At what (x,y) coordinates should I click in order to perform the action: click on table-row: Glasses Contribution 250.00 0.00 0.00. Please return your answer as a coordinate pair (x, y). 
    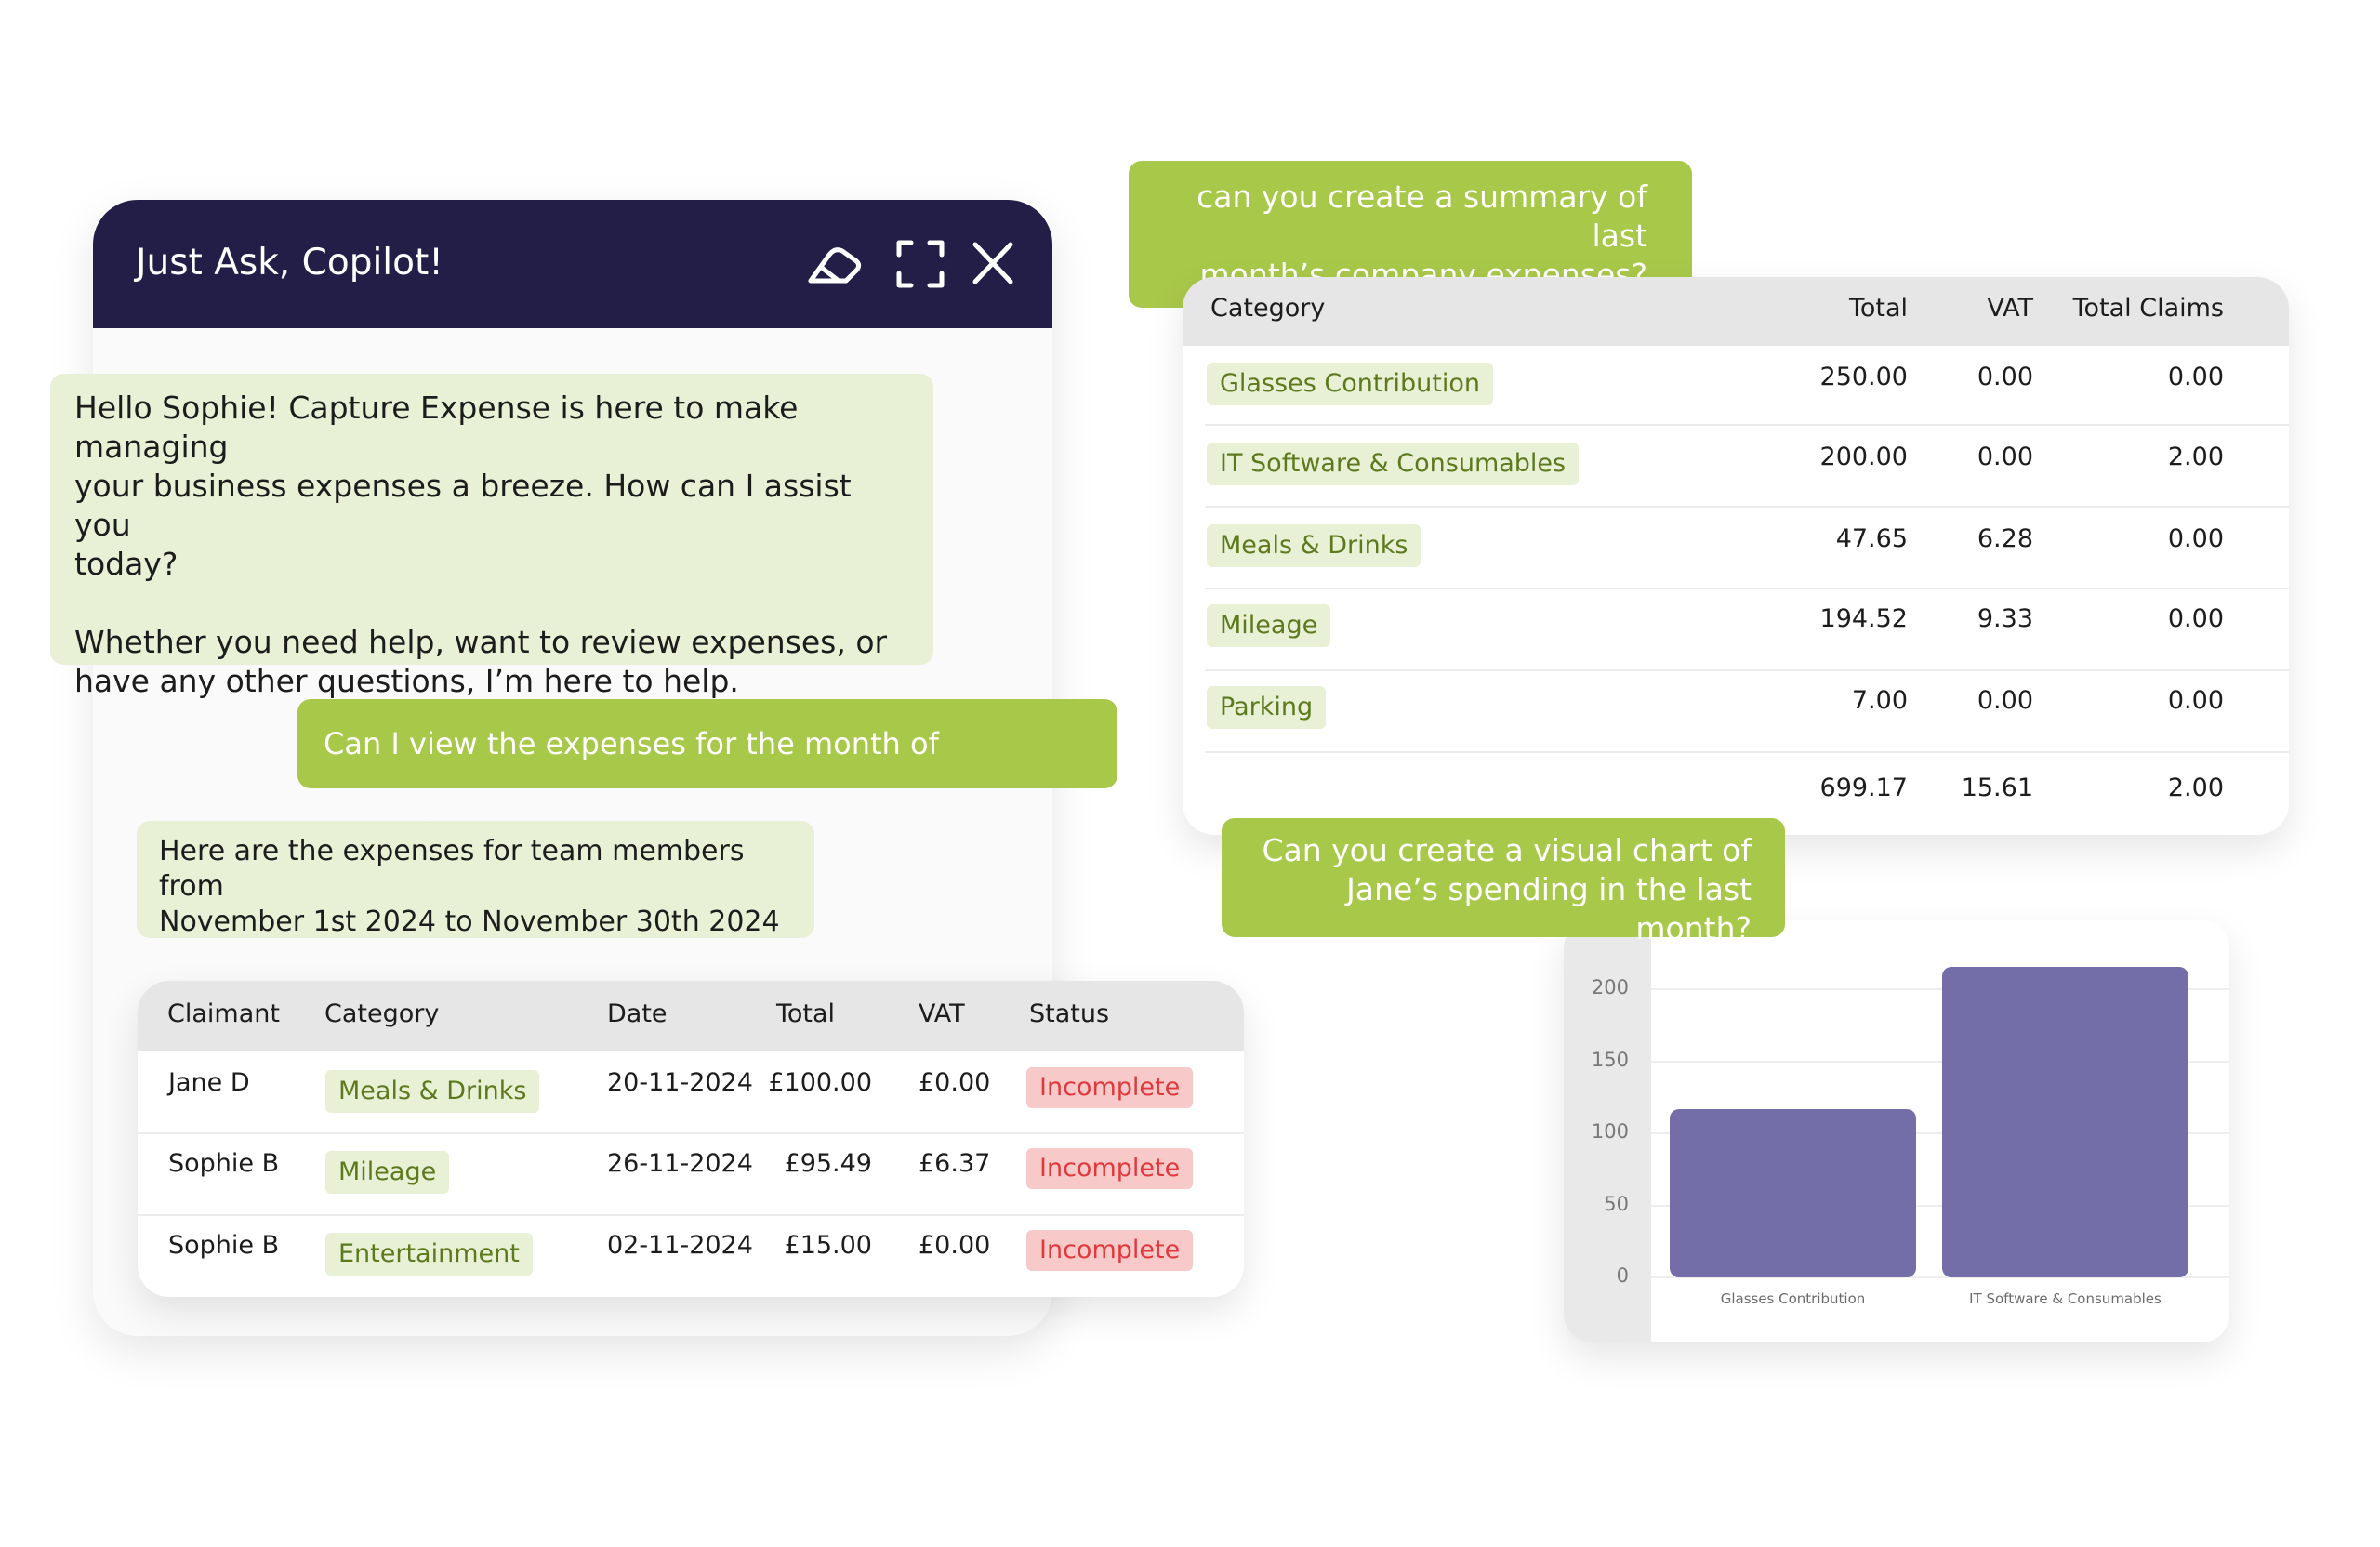
    Looking at the image, I should click on (1736, 385).